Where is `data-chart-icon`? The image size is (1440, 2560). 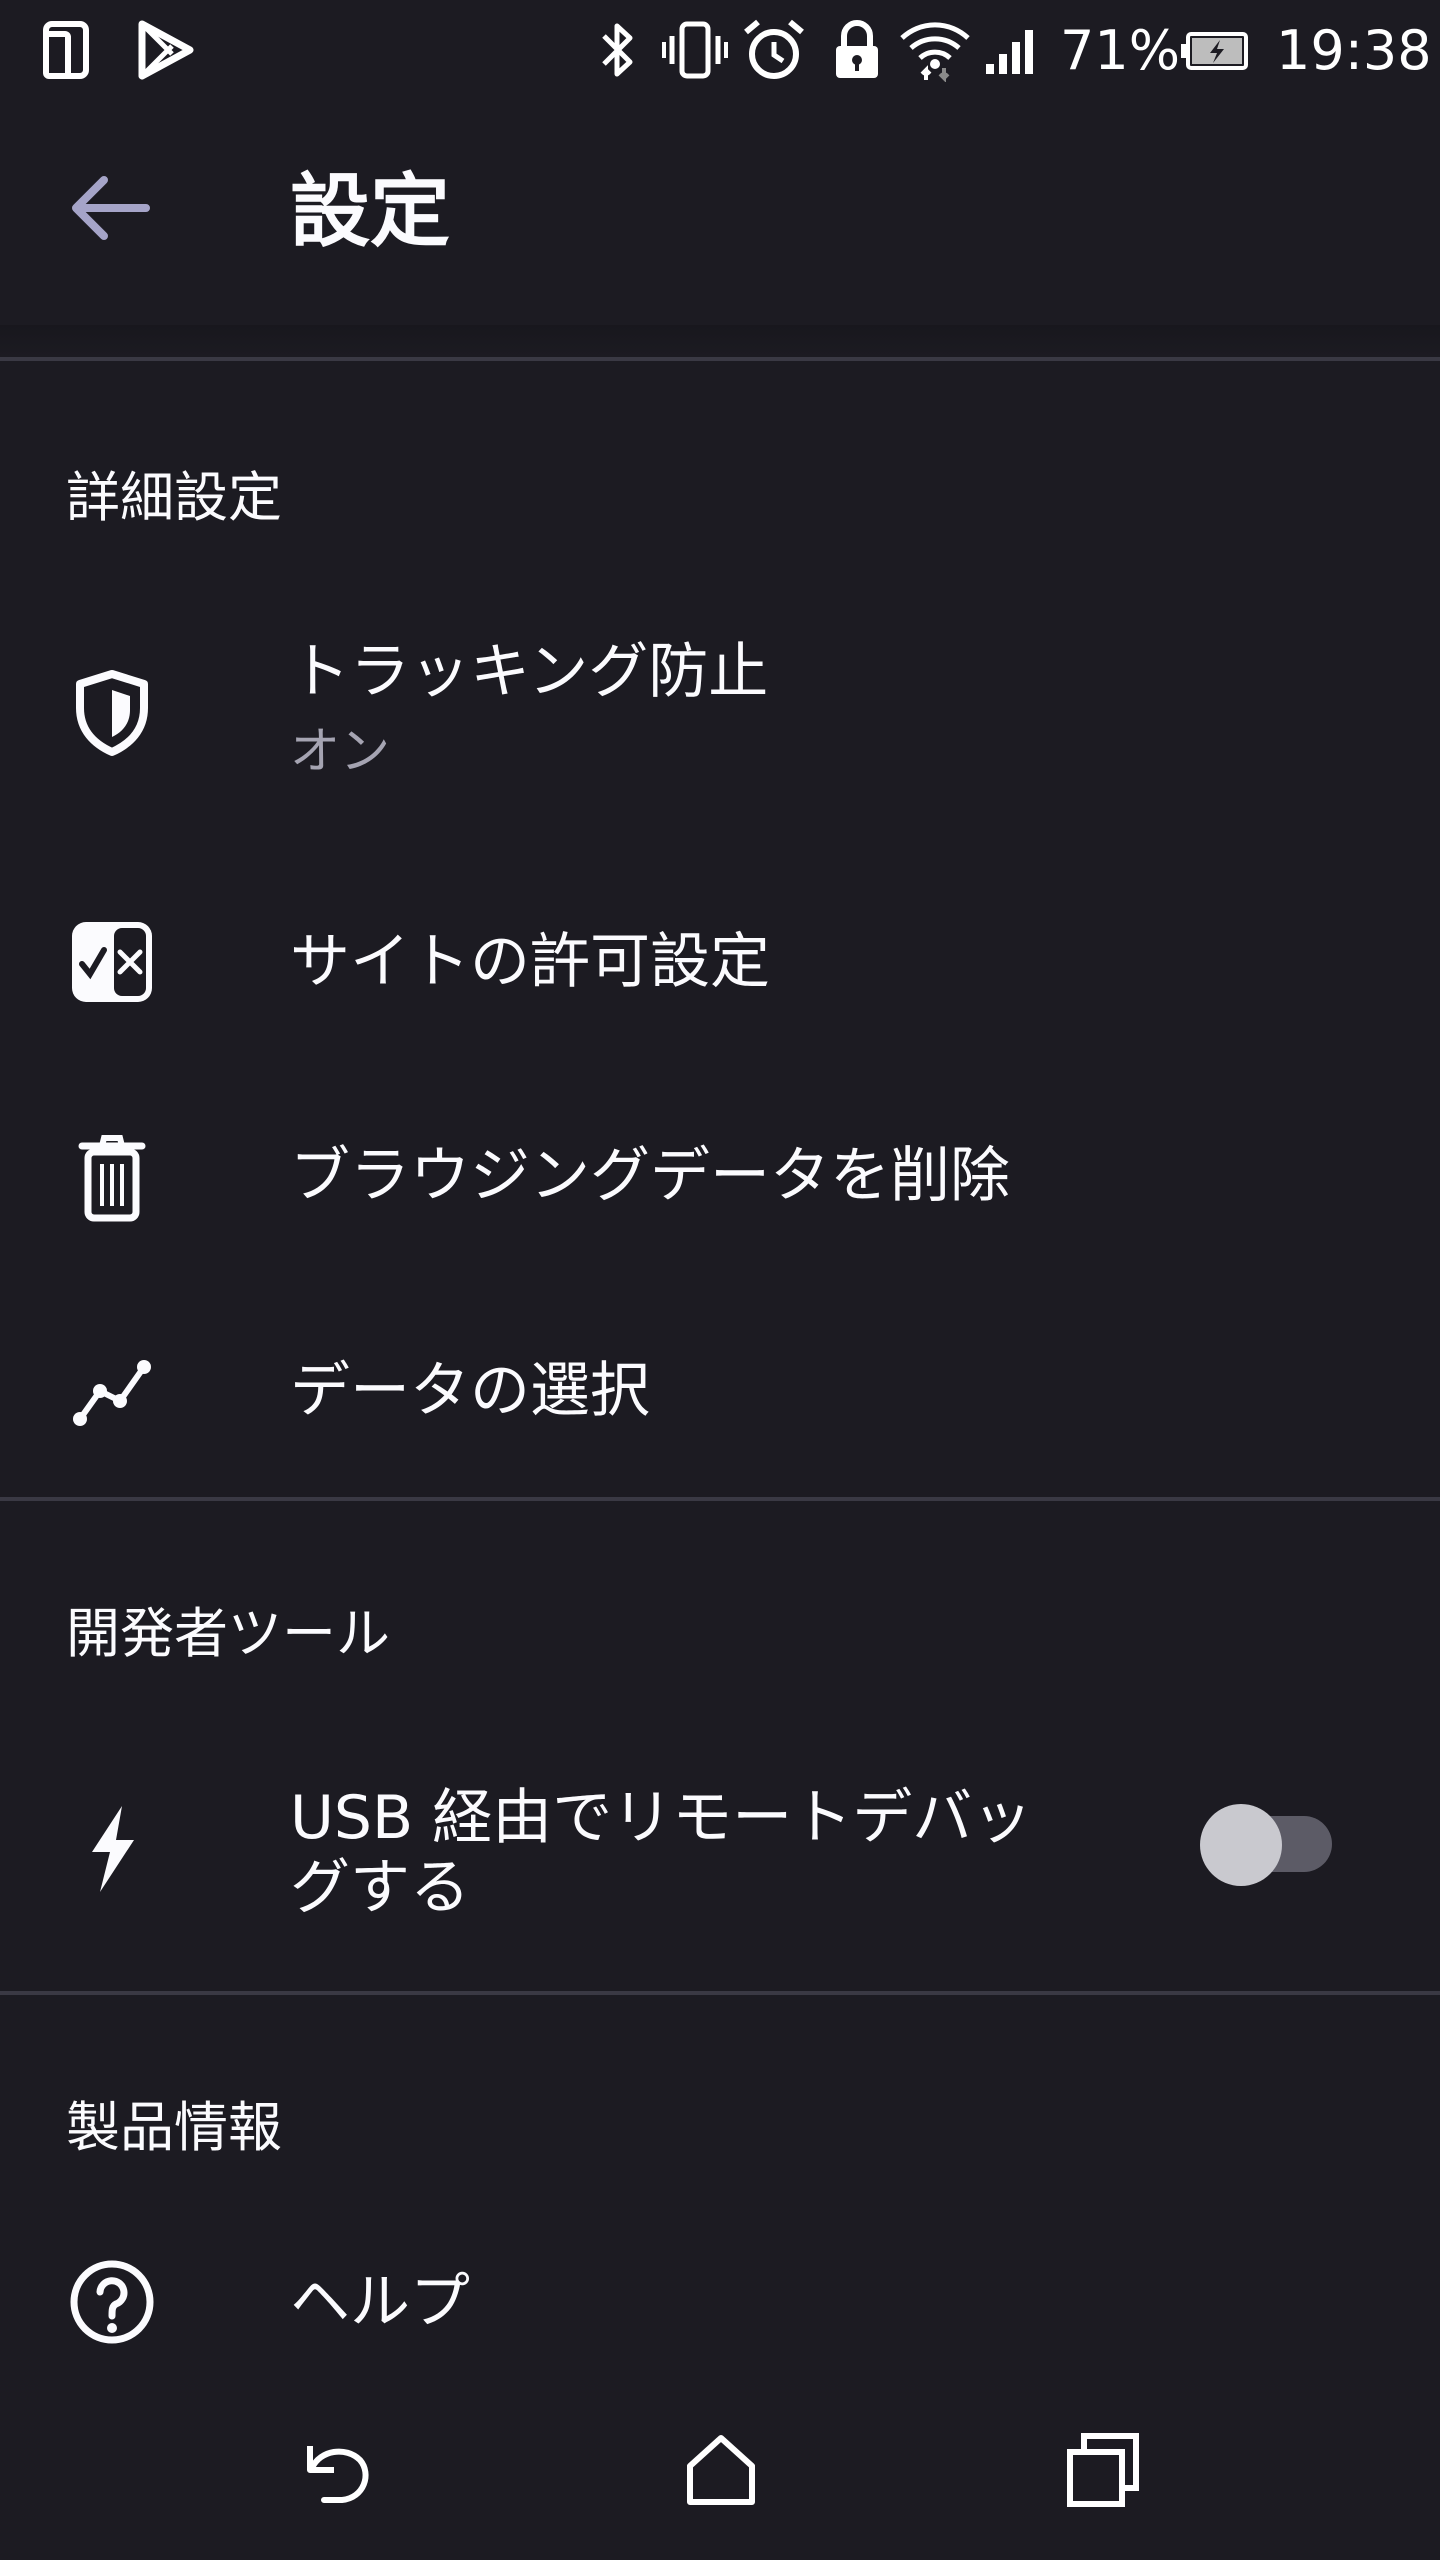
data-chart-icon is located at coordinates (112, 1389).